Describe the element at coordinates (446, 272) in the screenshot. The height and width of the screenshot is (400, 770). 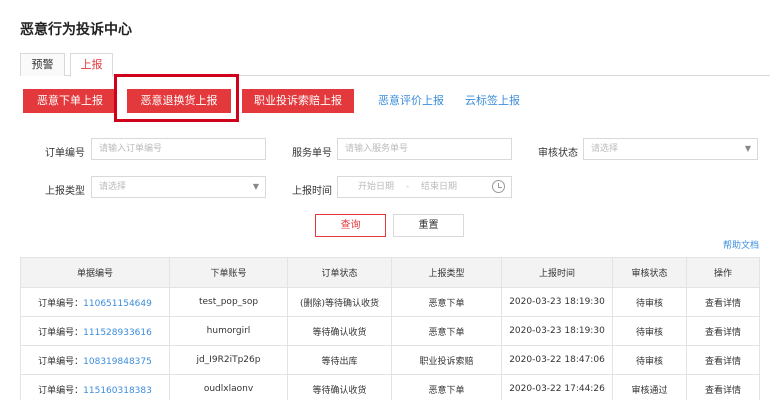
I see `col-header-report-type: 上报类型` at that location.